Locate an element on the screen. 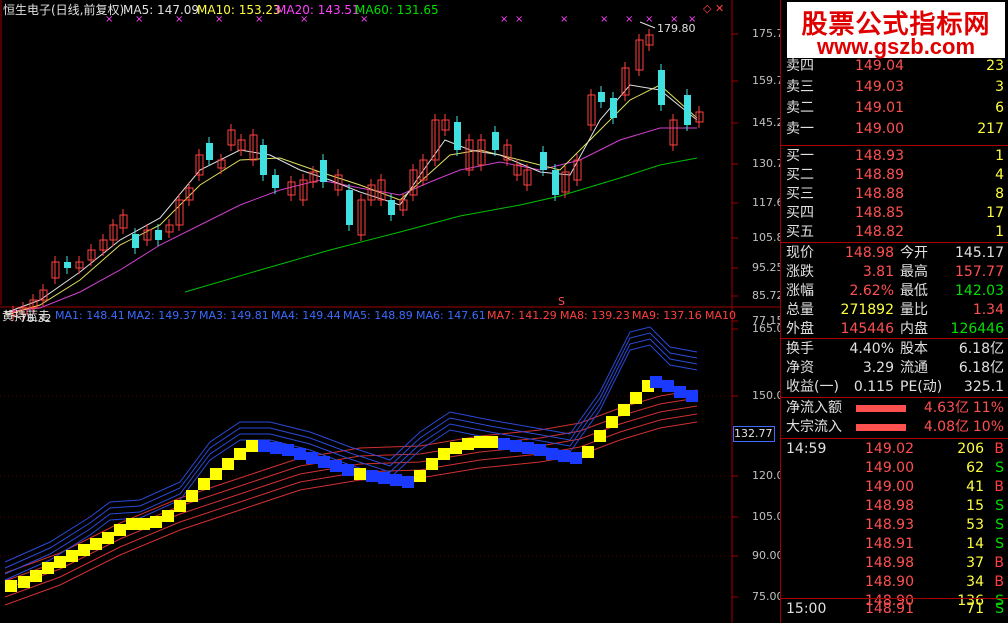 The image size is (1008, 623). tick-row: 14:59 149.02 206 B is located at coordinates (895, 449).